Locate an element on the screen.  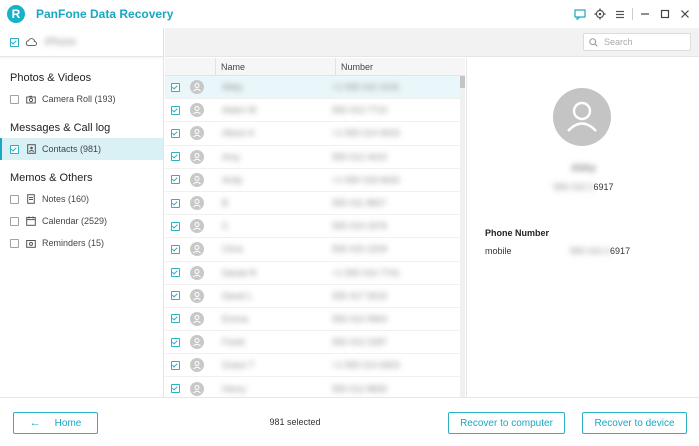
contact-number-cell: 555 012 4410 is located at coordinates (360, 156).